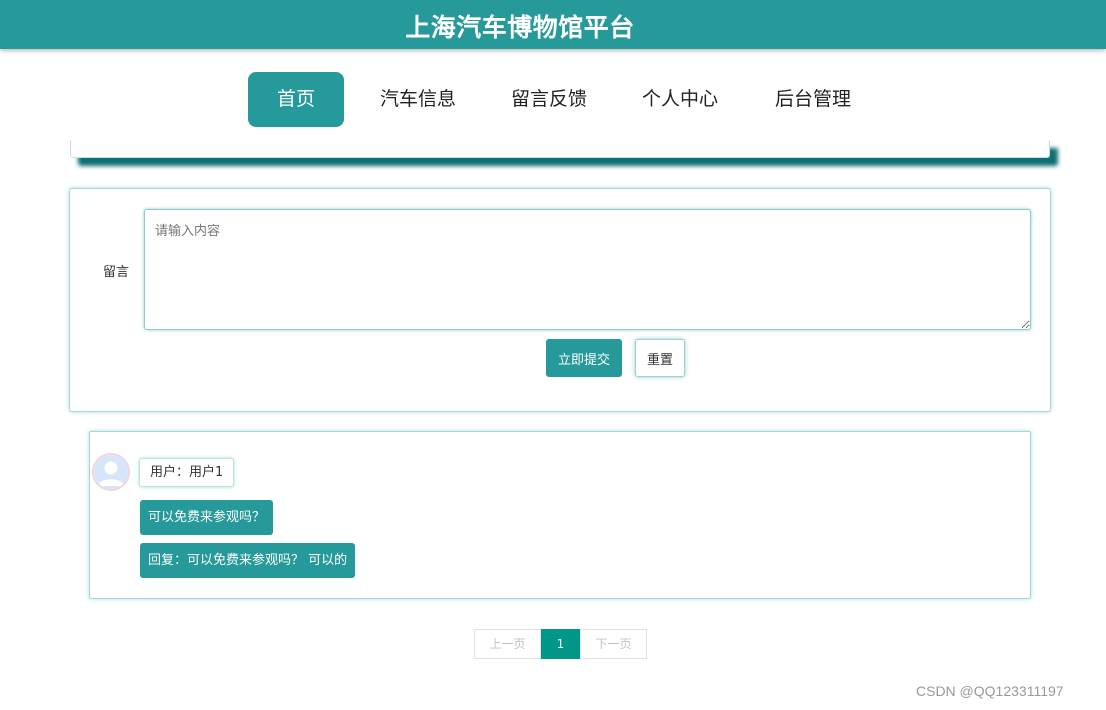  I want to click on comment-message: 可以免费来参观吗？, so click(207, 517).